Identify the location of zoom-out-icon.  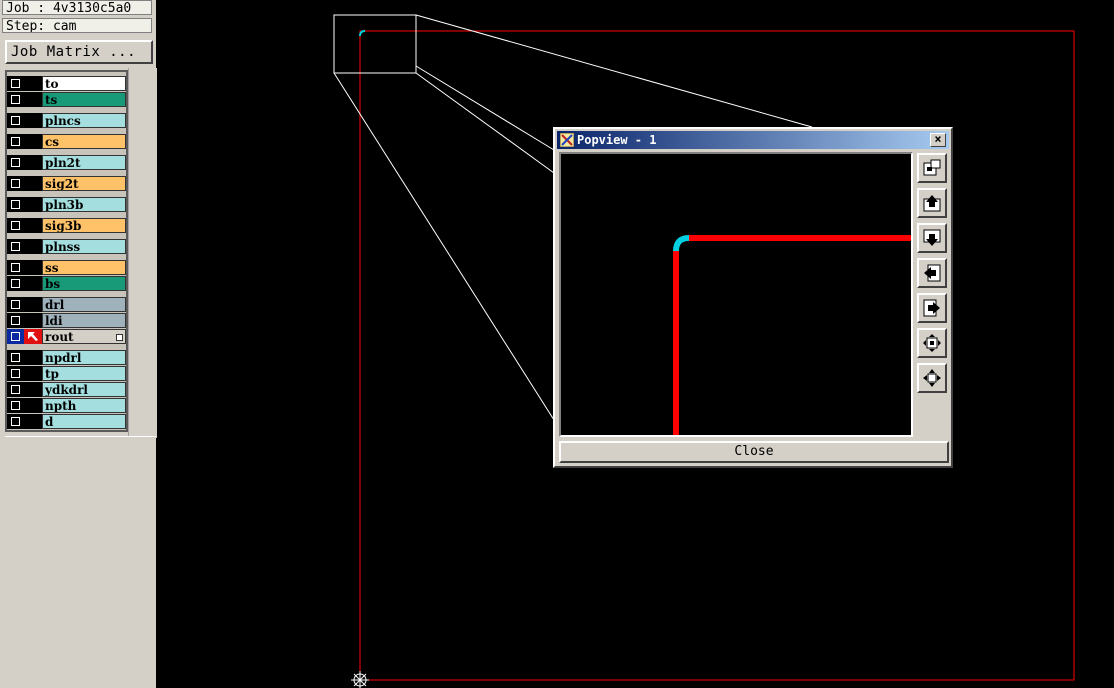
(932, 343).